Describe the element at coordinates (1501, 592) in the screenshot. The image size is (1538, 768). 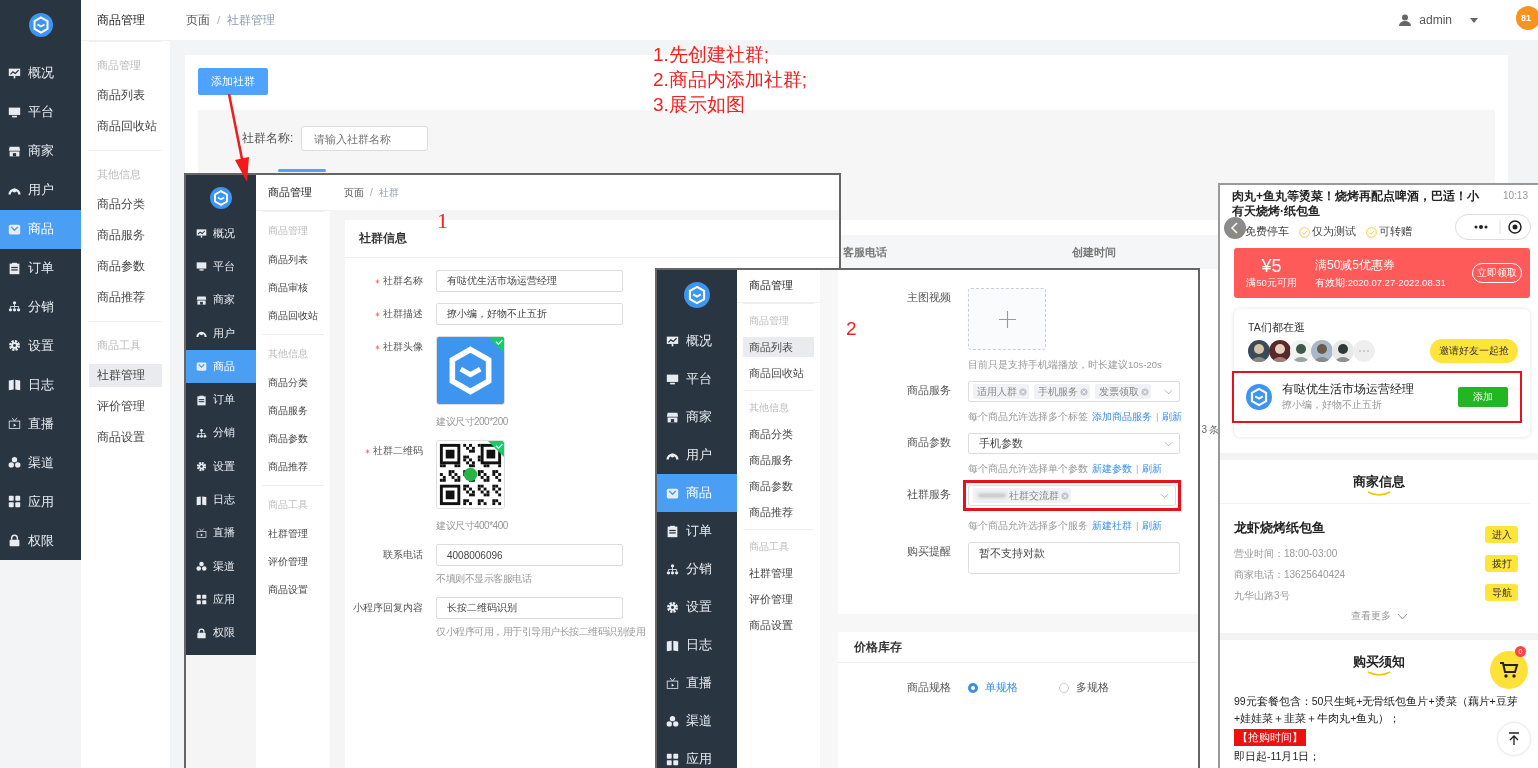
I see `action-button: 导航` at that location.